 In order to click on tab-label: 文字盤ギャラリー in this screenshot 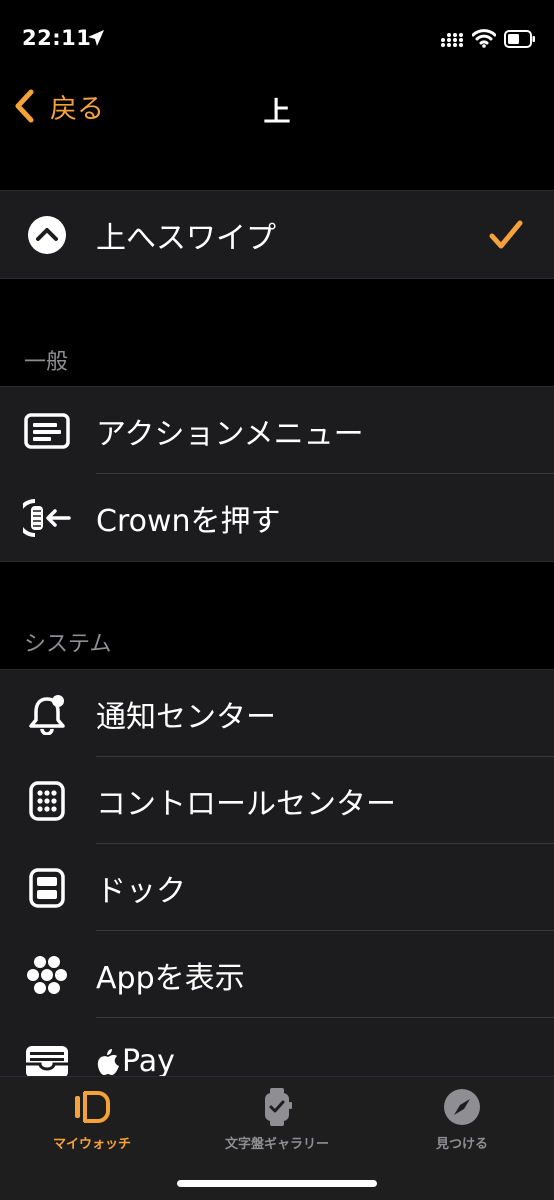, I will do `click(276, 1144)`.